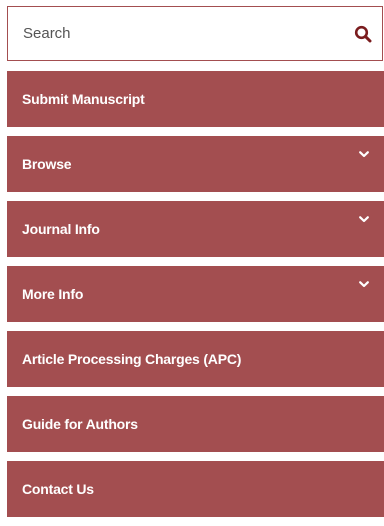 Image resolution: width=384 pixels, height=526 pixels. I want to click on search-button, so click(363, 33).